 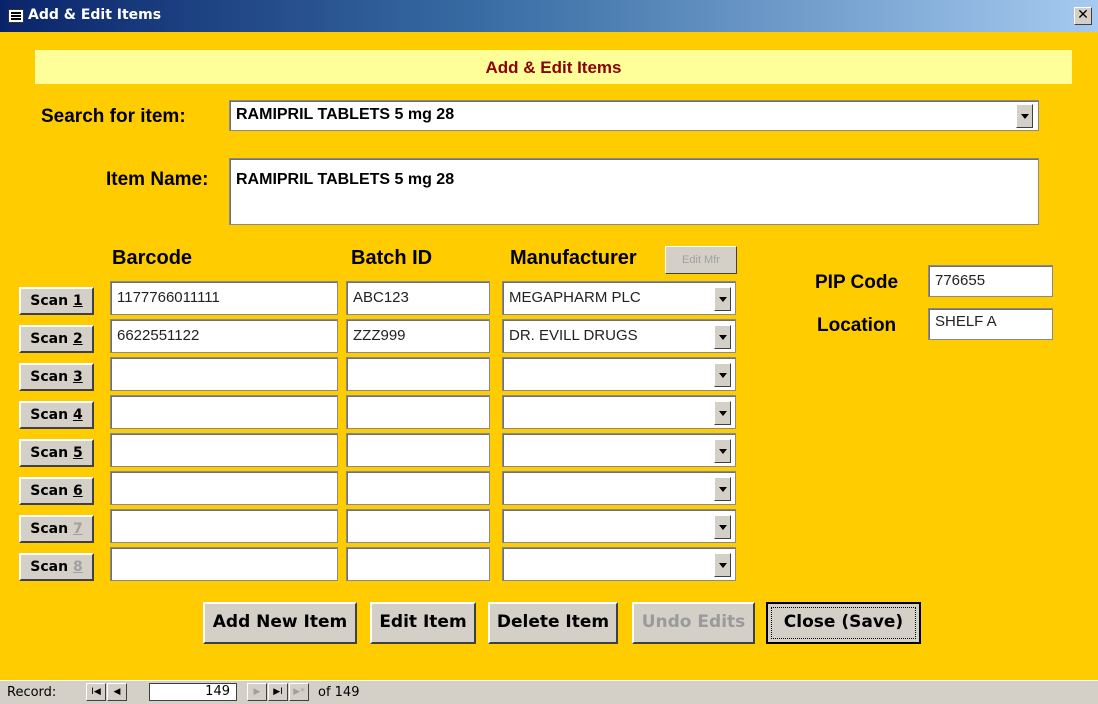 I want to click on edit-item-button: Edit Item, so click(x=423, y=623).